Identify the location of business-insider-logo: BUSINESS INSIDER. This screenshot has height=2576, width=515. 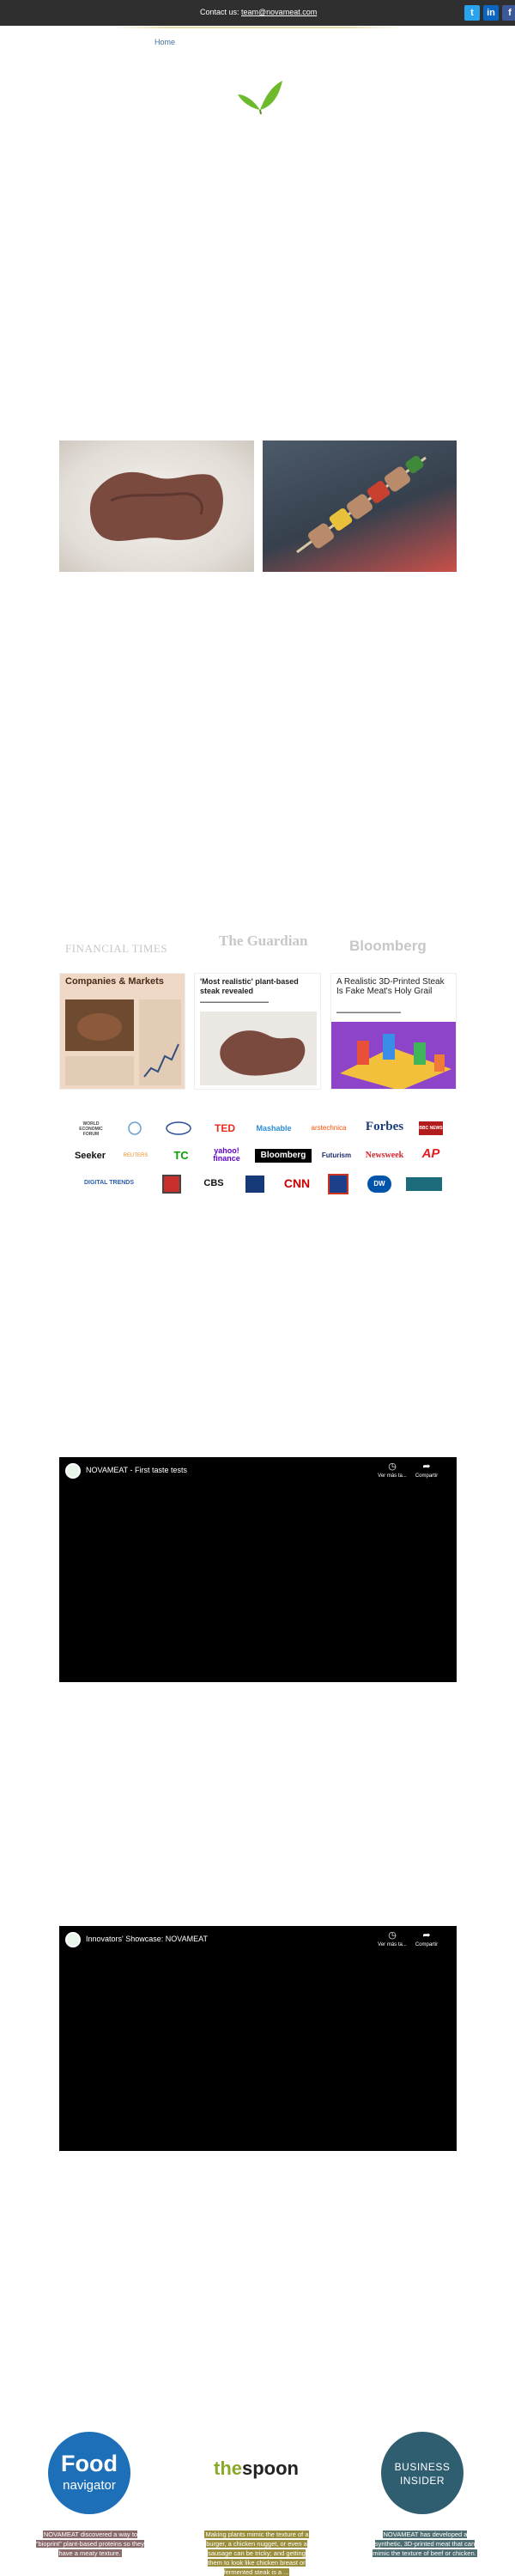
(422, 2473).